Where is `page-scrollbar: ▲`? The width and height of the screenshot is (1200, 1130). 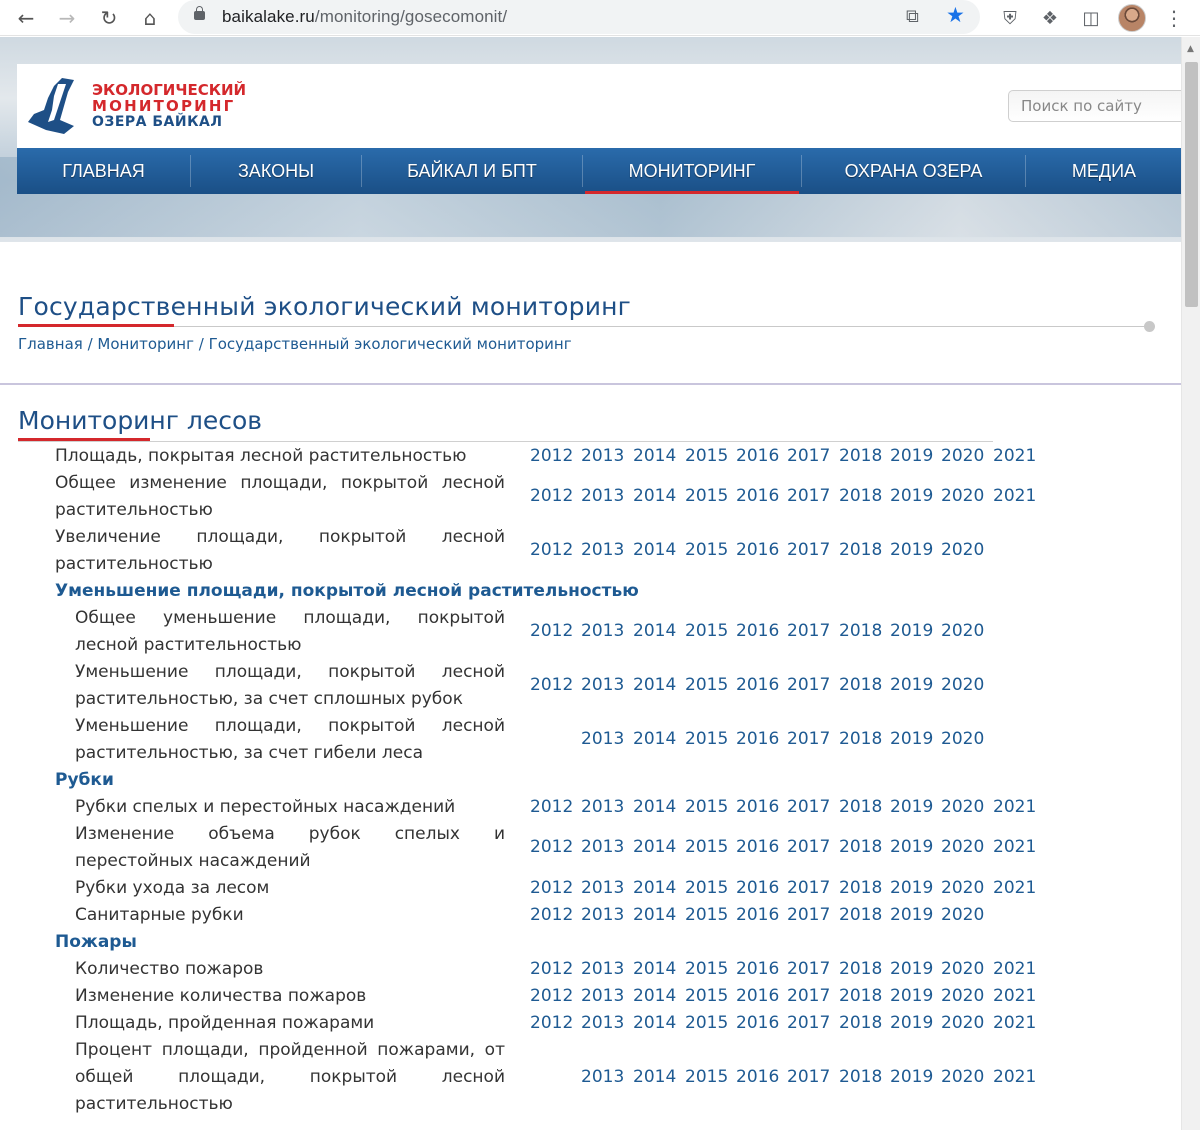
page-scrollbar: ▲ is located at coordinates (1190, 583).